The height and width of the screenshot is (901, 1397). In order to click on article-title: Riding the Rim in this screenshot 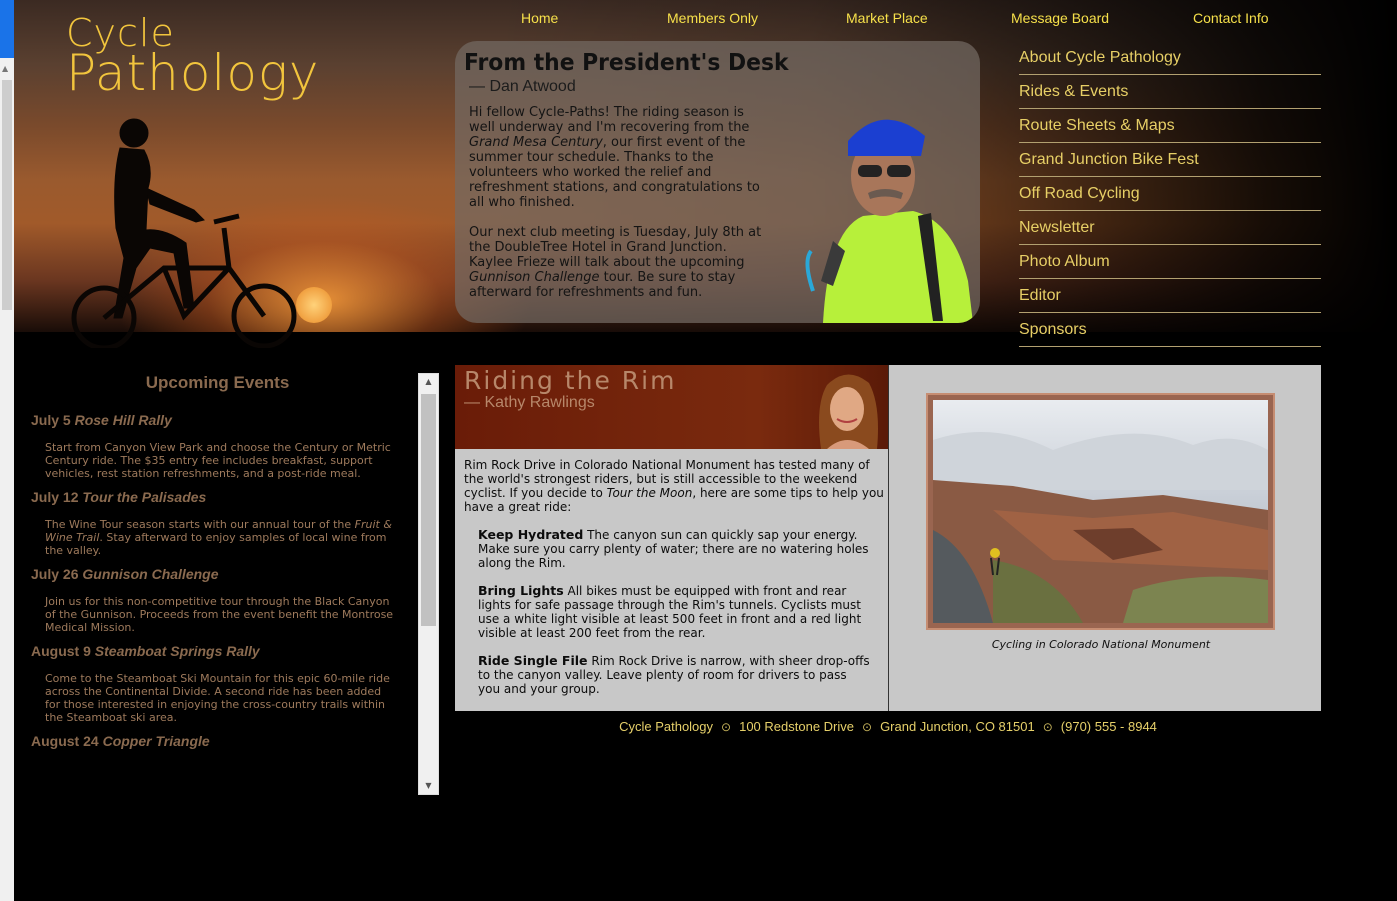, I will do `click(570, 380)`.